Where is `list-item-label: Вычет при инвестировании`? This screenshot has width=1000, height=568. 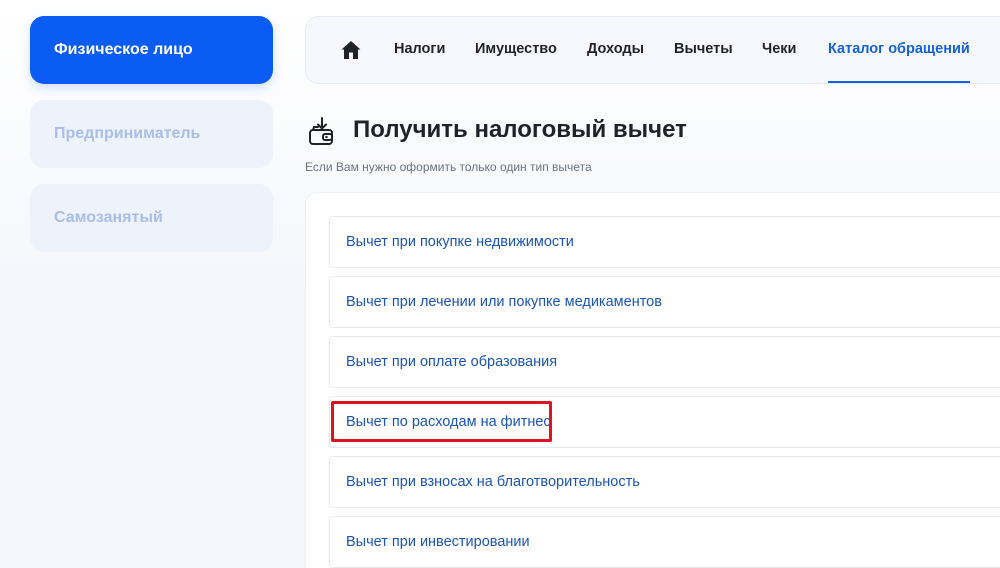
list-item-label: Вычет при инвестировании is located at coordinates (438, 542).